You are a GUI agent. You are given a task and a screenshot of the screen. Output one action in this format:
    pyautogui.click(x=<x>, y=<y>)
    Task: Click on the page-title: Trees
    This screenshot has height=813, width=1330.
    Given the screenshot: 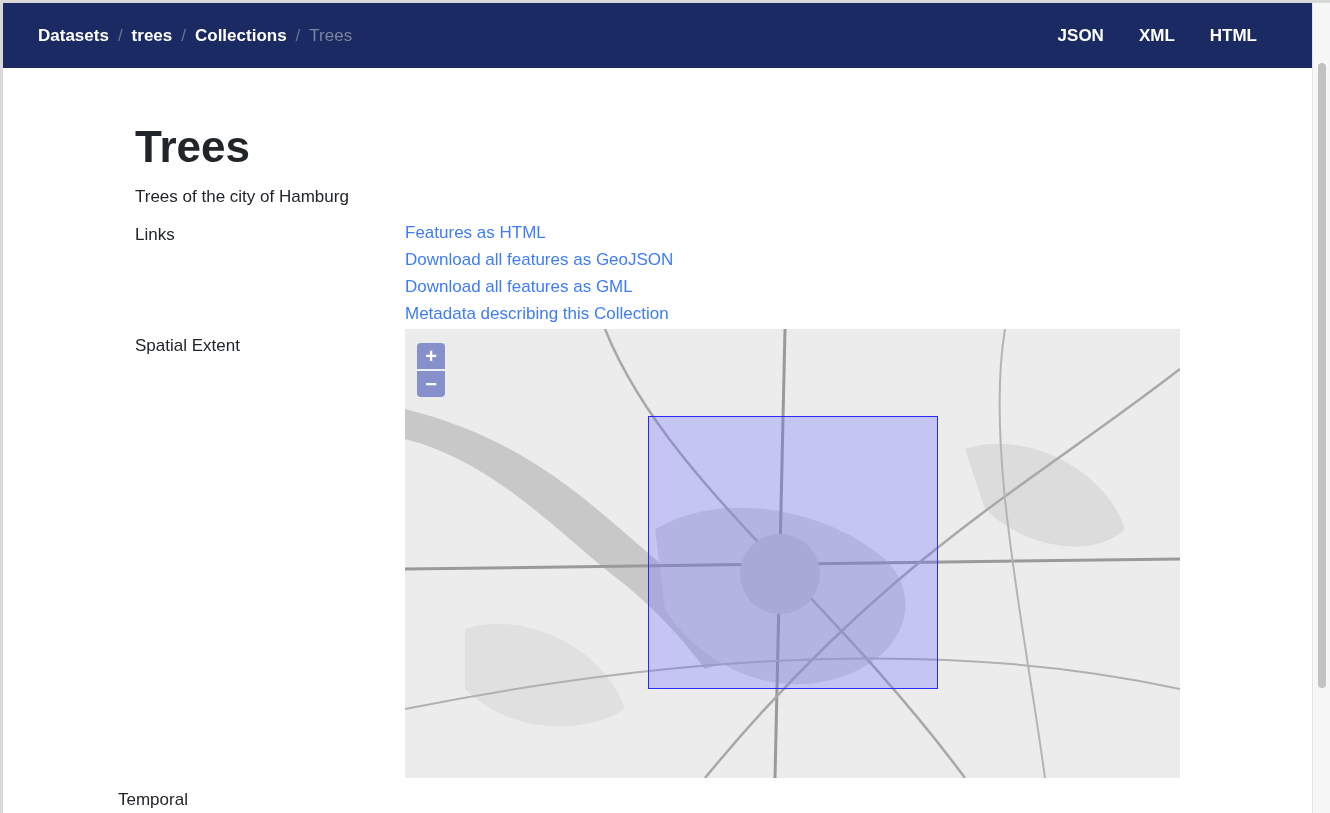 What is the action you would take?
    pyautogui.click(x=193, y=147)
    